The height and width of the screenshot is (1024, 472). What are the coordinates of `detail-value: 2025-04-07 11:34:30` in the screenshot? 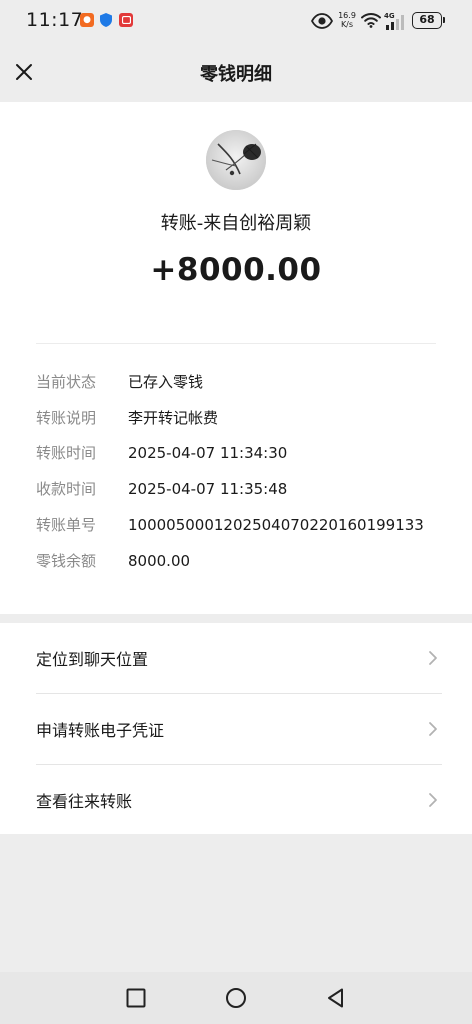 It's located at (208, 453).